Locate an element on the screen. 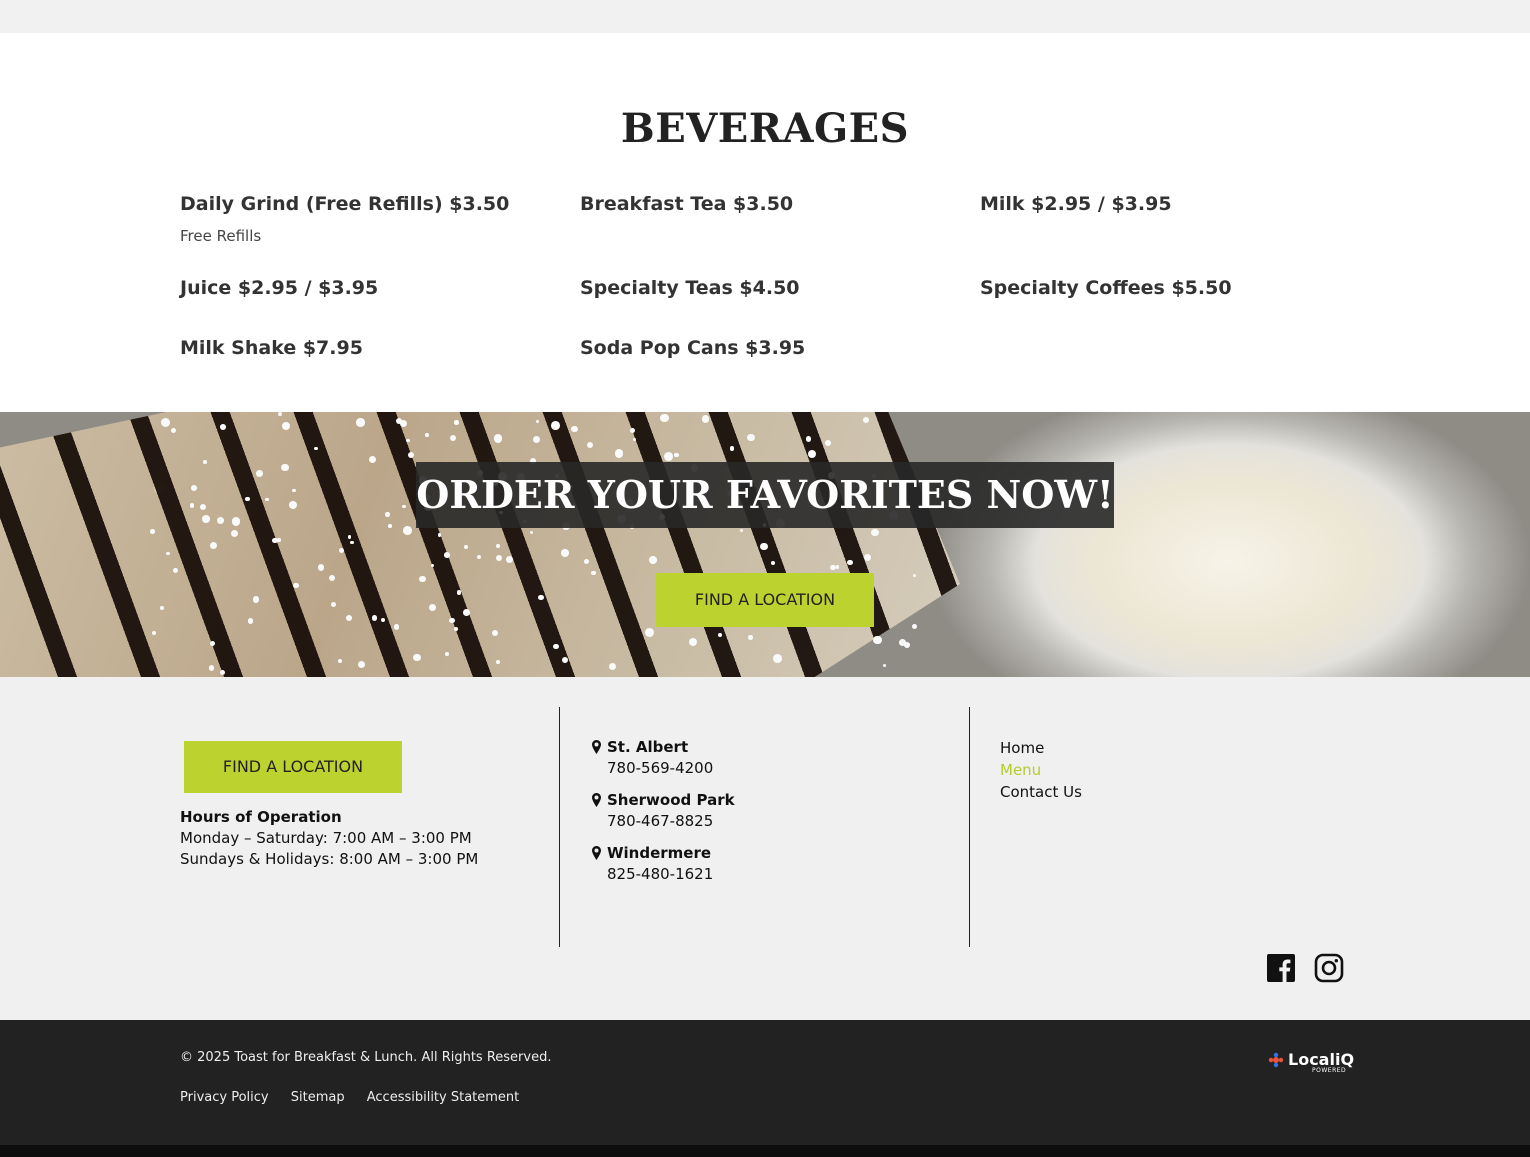  footer-find-location-button: FIND A LOCATION is located at coordinates (293, 767).